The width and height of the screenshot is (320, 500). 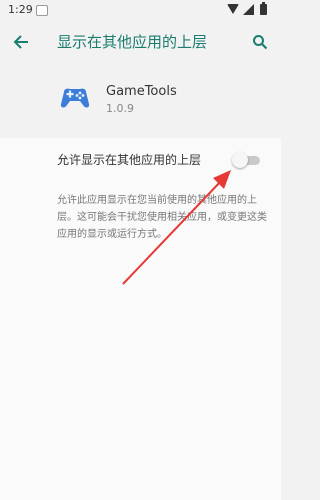 What do you see at coordinates (132, 42) in the screenshot?
I see `page-title: 显示在其他应用的上层` at bounding box center [132, 42].